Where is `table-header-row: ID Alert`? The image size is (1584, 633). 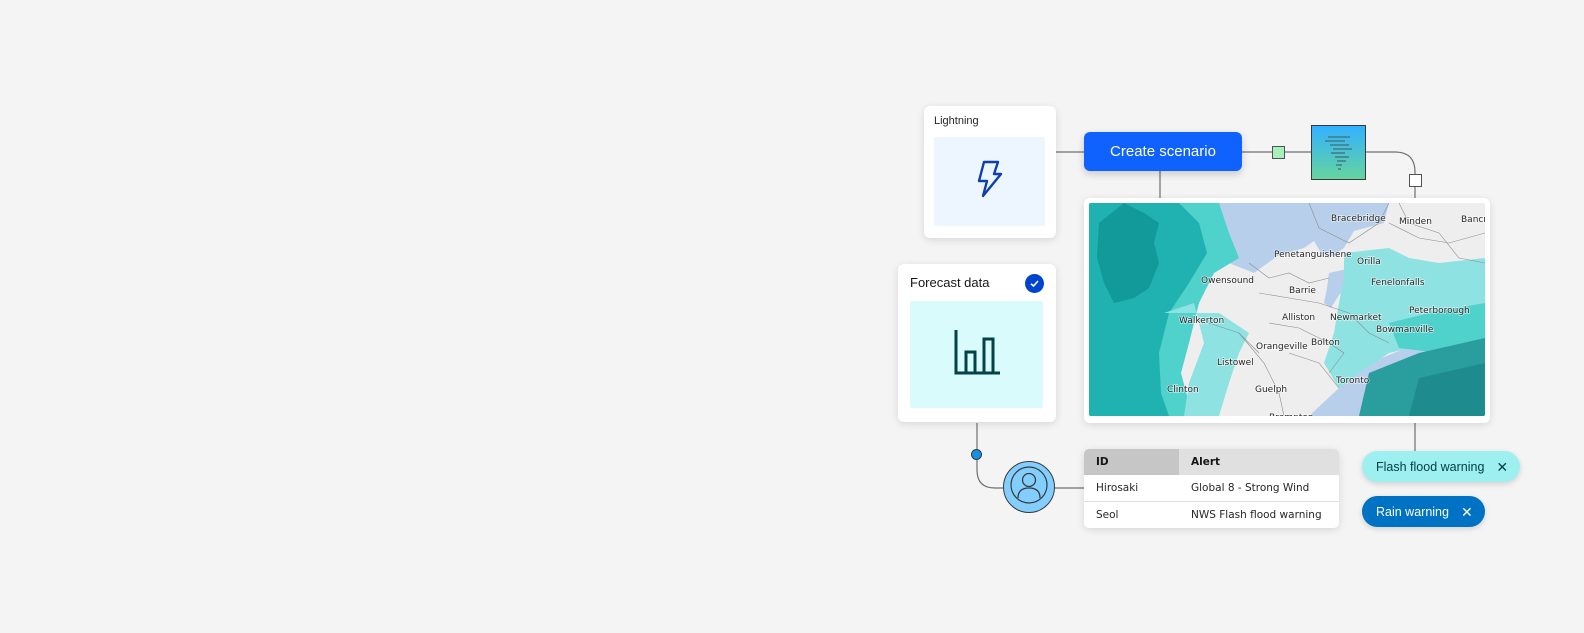 table-header-row: ID Alert is located at coordinates (1211, 462).